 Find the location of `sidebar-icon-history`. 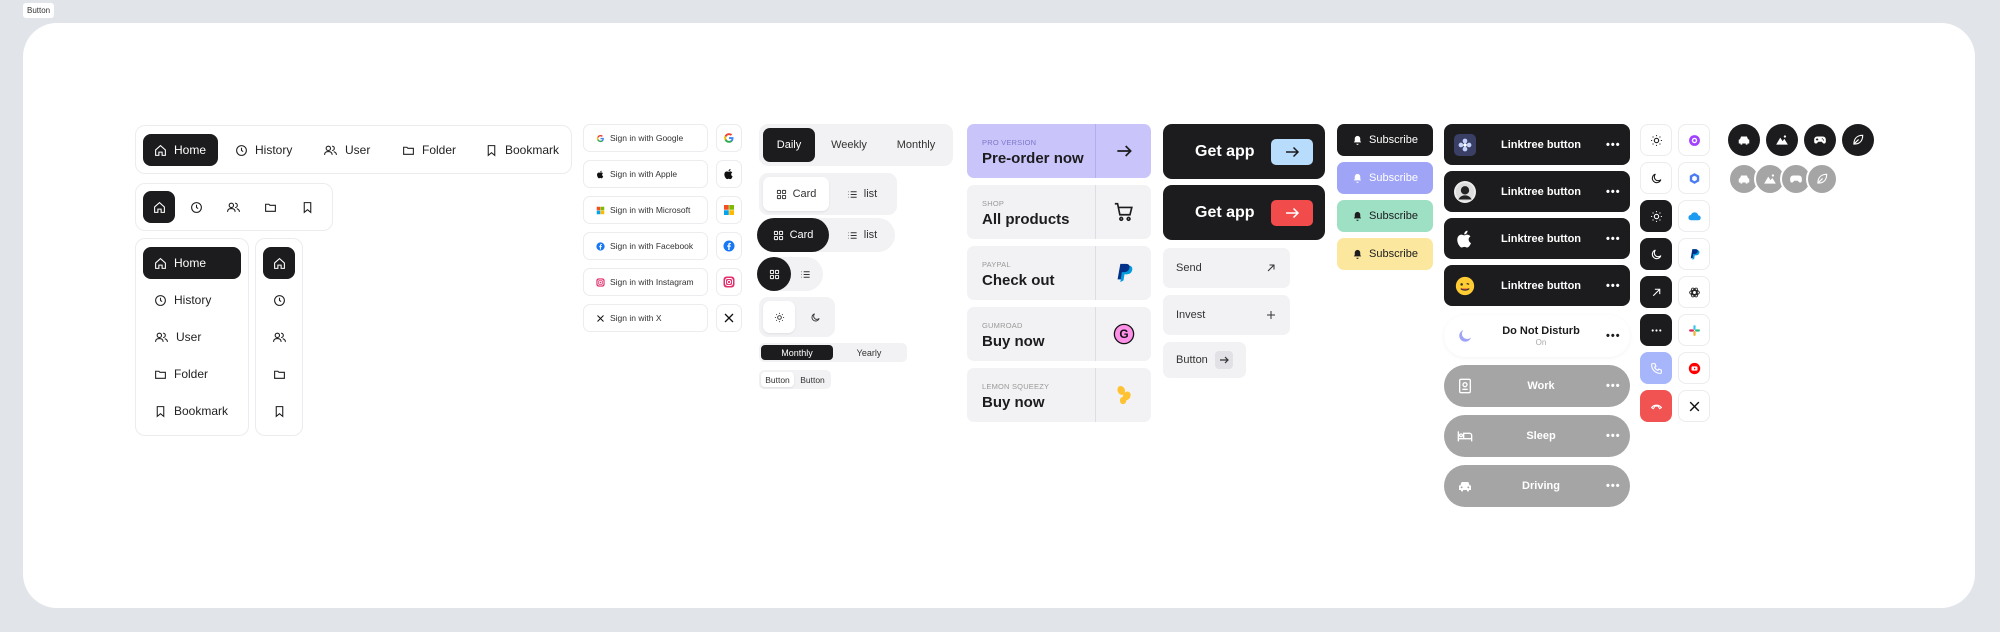

sidebar-icon-history is located at coordinates (279, 300).